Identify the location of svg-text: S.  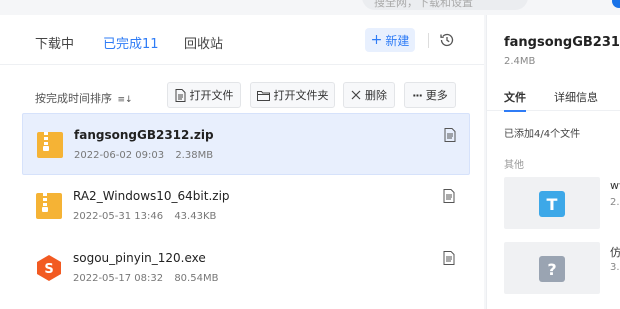
(48, 269).